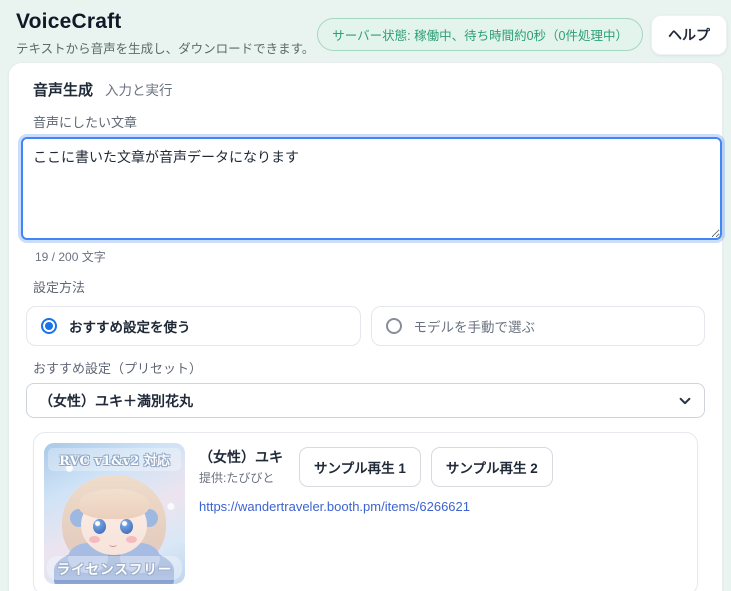 The height and width of the screenshot is (591, 731). I want to click on app-title: VoiceCraft, so click(69, 21).